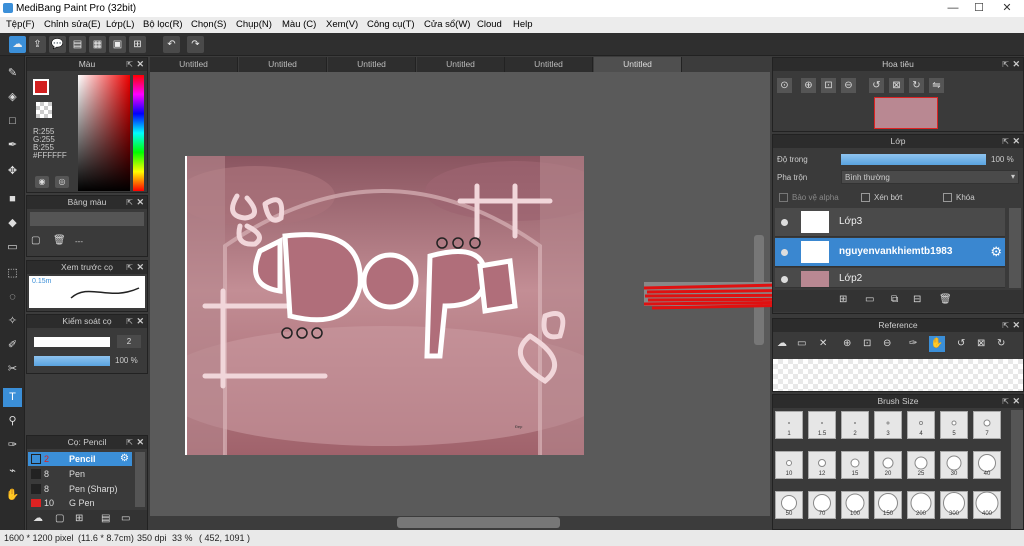 The image size is (1024, 546). Describe the element at coordinates (789, 505) in the screenshot. I see `brush-size-cell: 50` at that location.